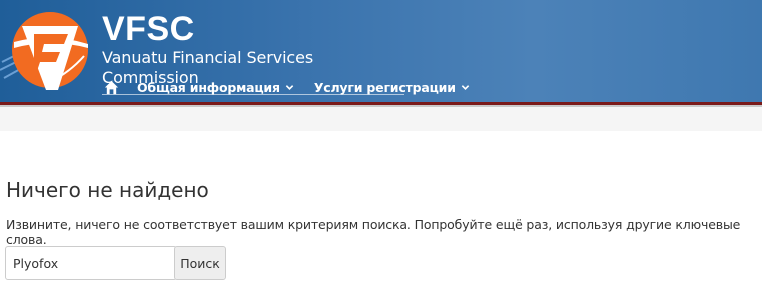 This screenshot has width=762, height=285. What do you see at coordinates (381, 119) in the screenshot?
I see `breadcrumb-band` at bounding box center [381, 119].